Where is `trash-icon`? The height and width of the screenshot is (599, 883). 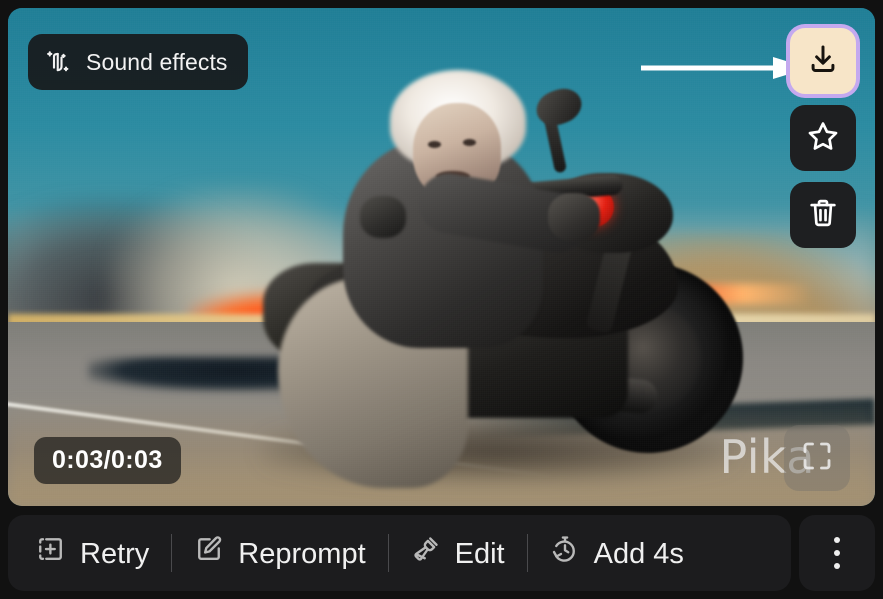
trash-icon is located at coordinates (823, 215).